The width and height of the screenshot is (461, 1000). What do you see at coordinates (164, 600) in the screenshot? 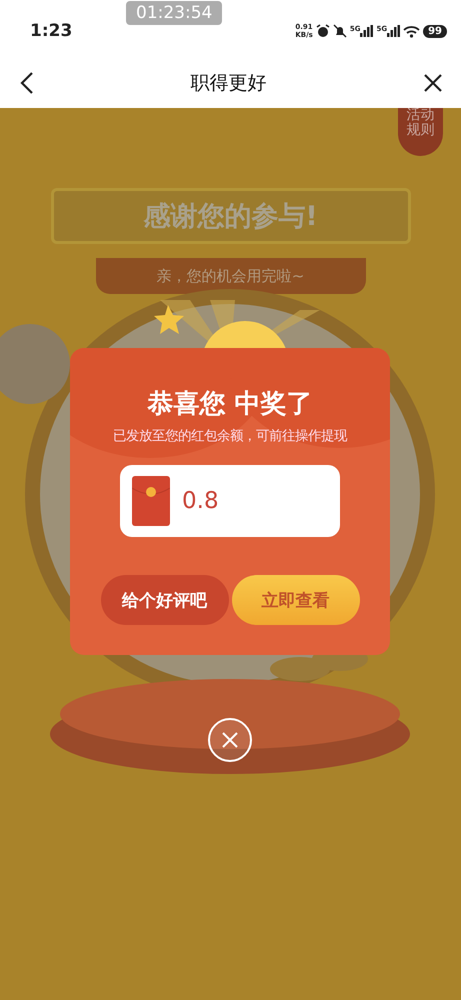
I see `review-button: 给个好评吧` at bounding box center [164, 600].